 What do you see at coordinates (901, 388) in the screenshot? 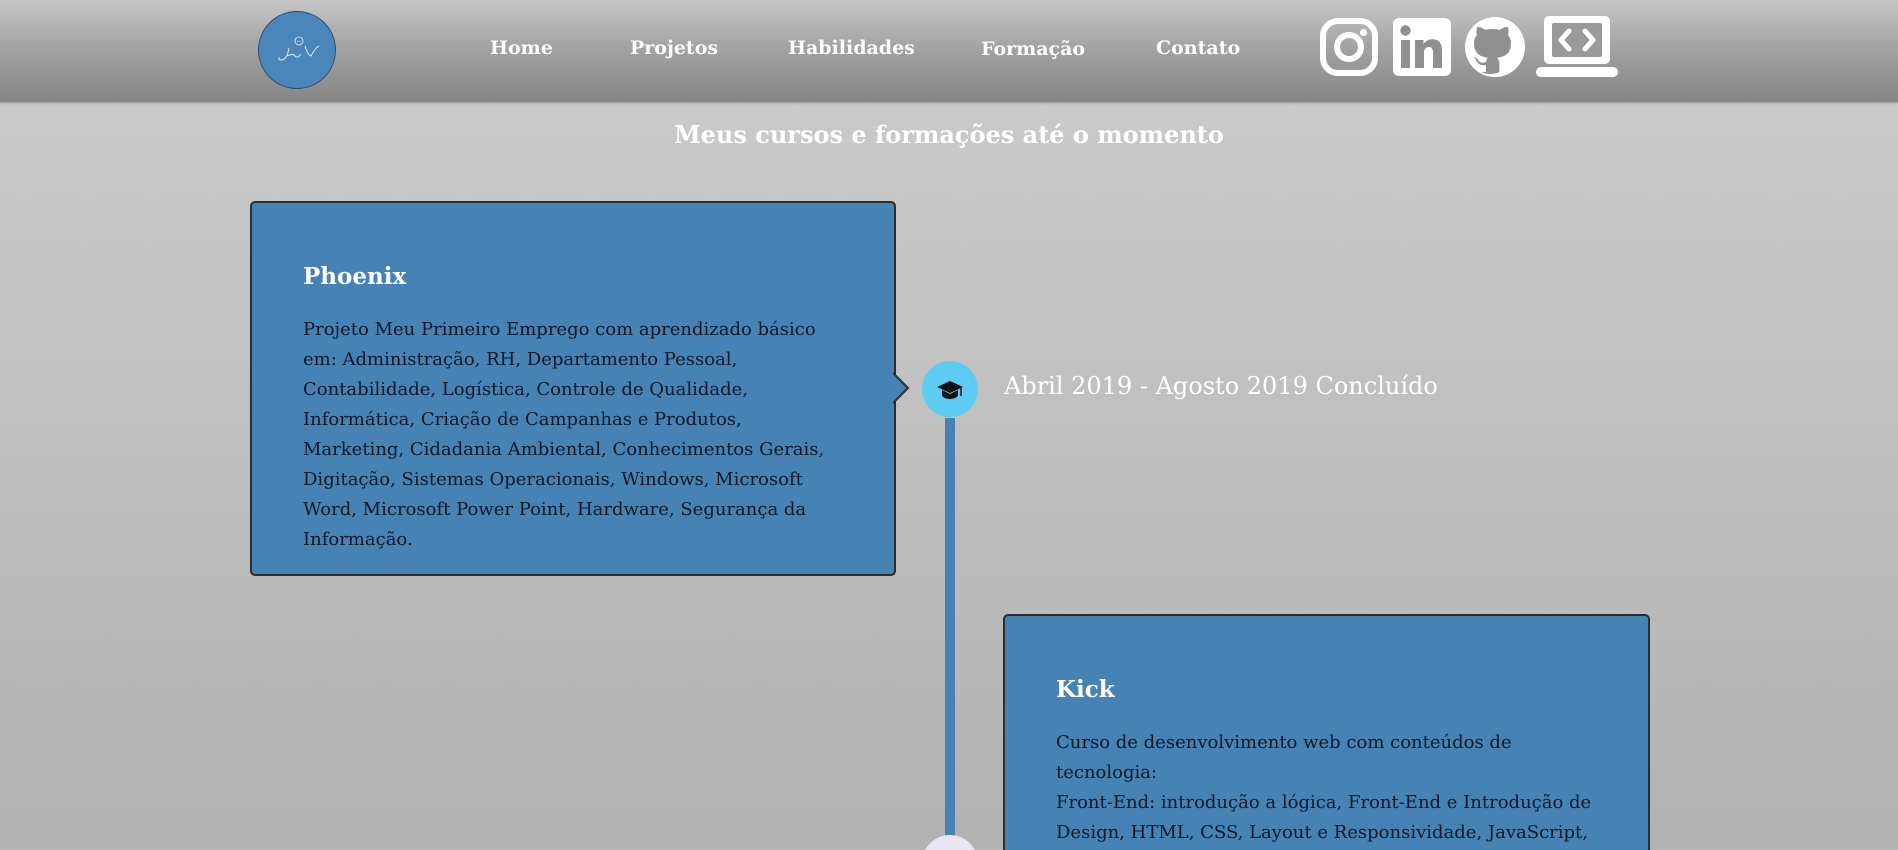
I see `card-pointer-arrow` at bounding box center [901, 388].